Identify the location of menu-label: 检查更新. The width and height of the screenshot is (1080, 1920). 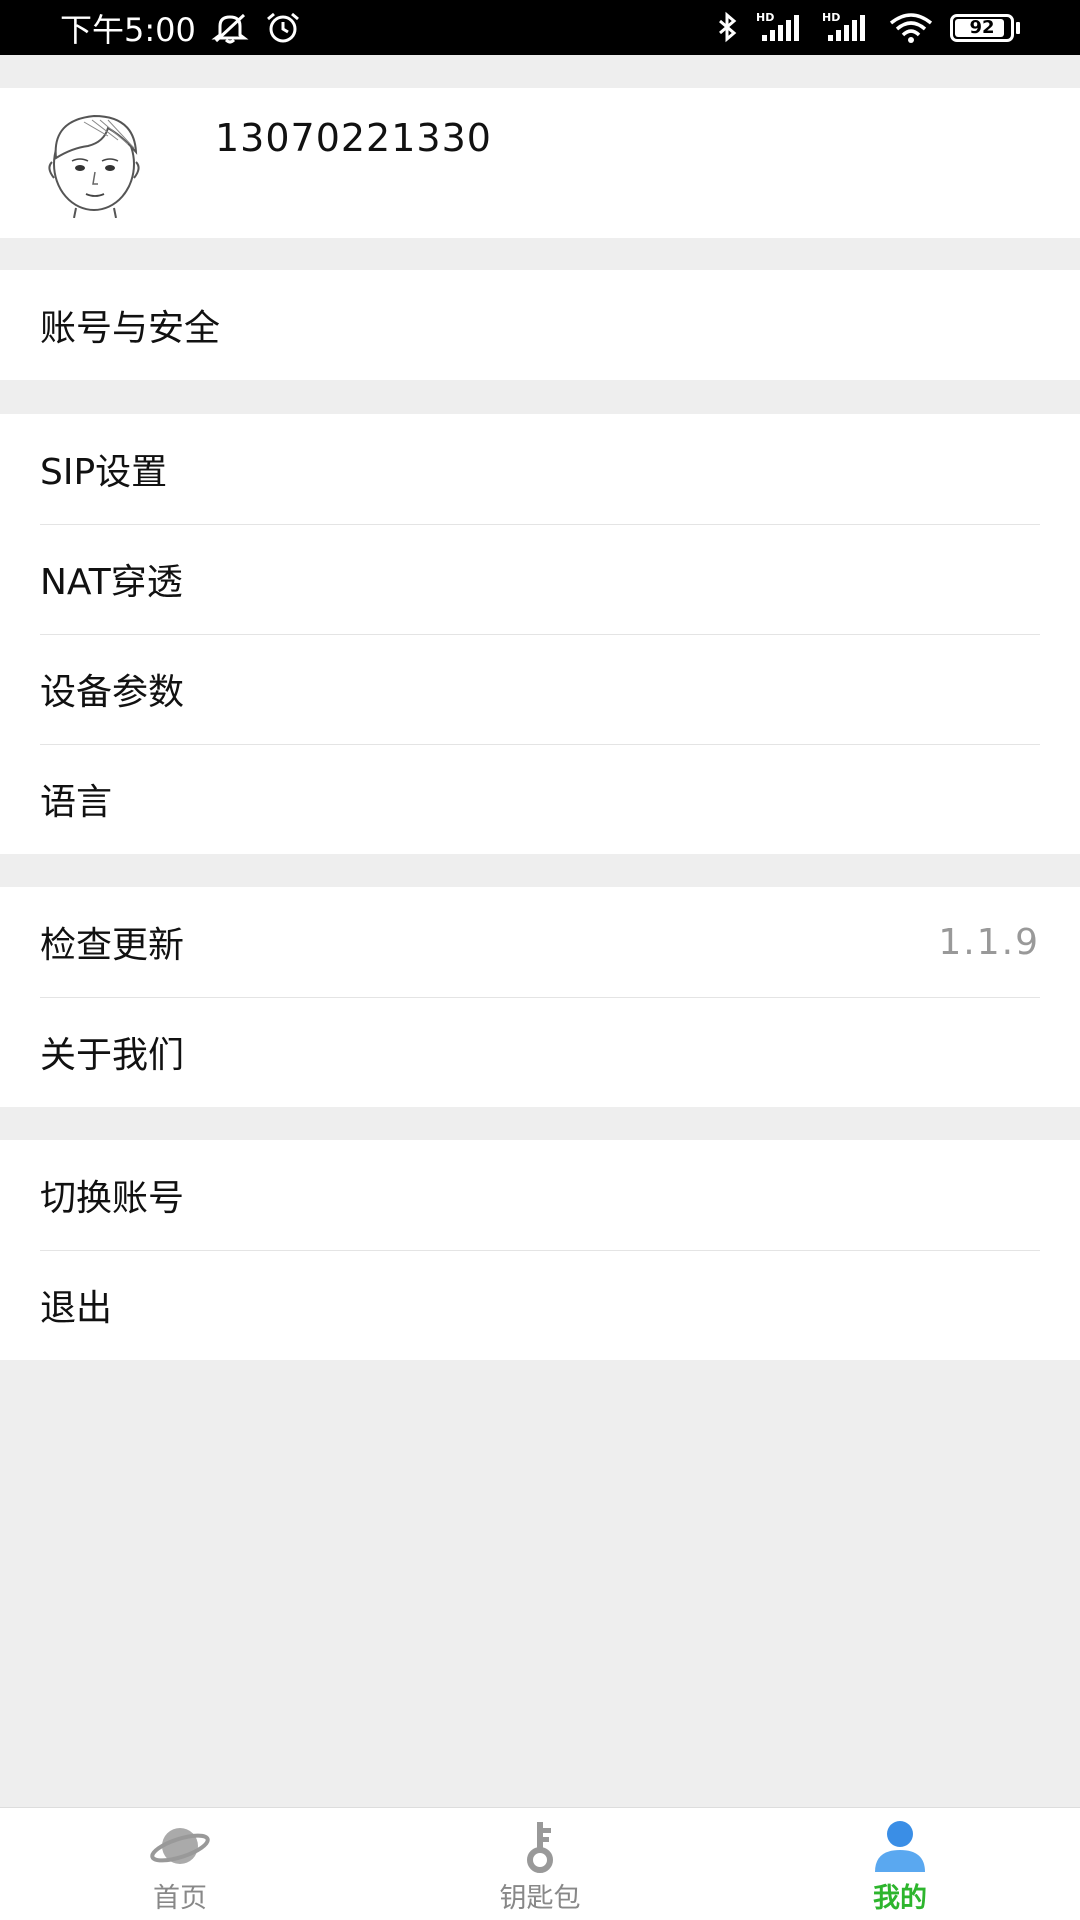
(112, 945).